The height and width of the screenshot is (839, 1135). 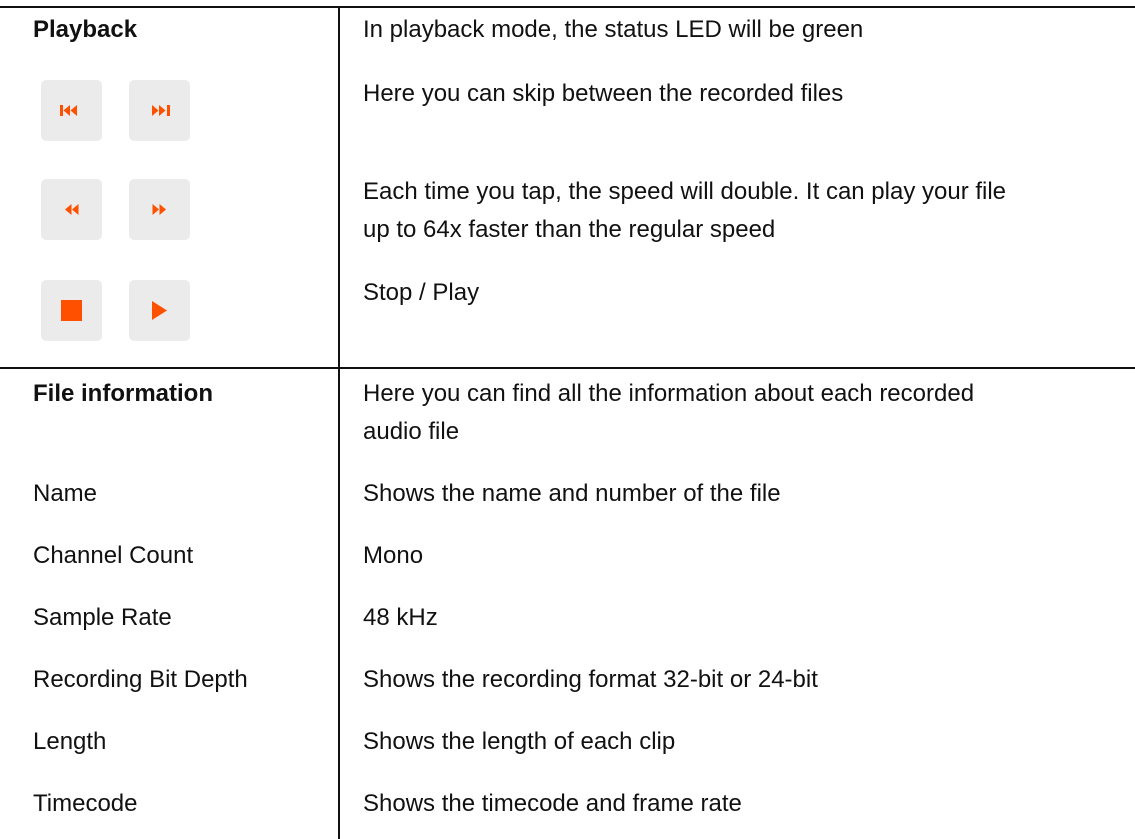 I want to click on row-label-name: Name, so click(x=65, y=493).